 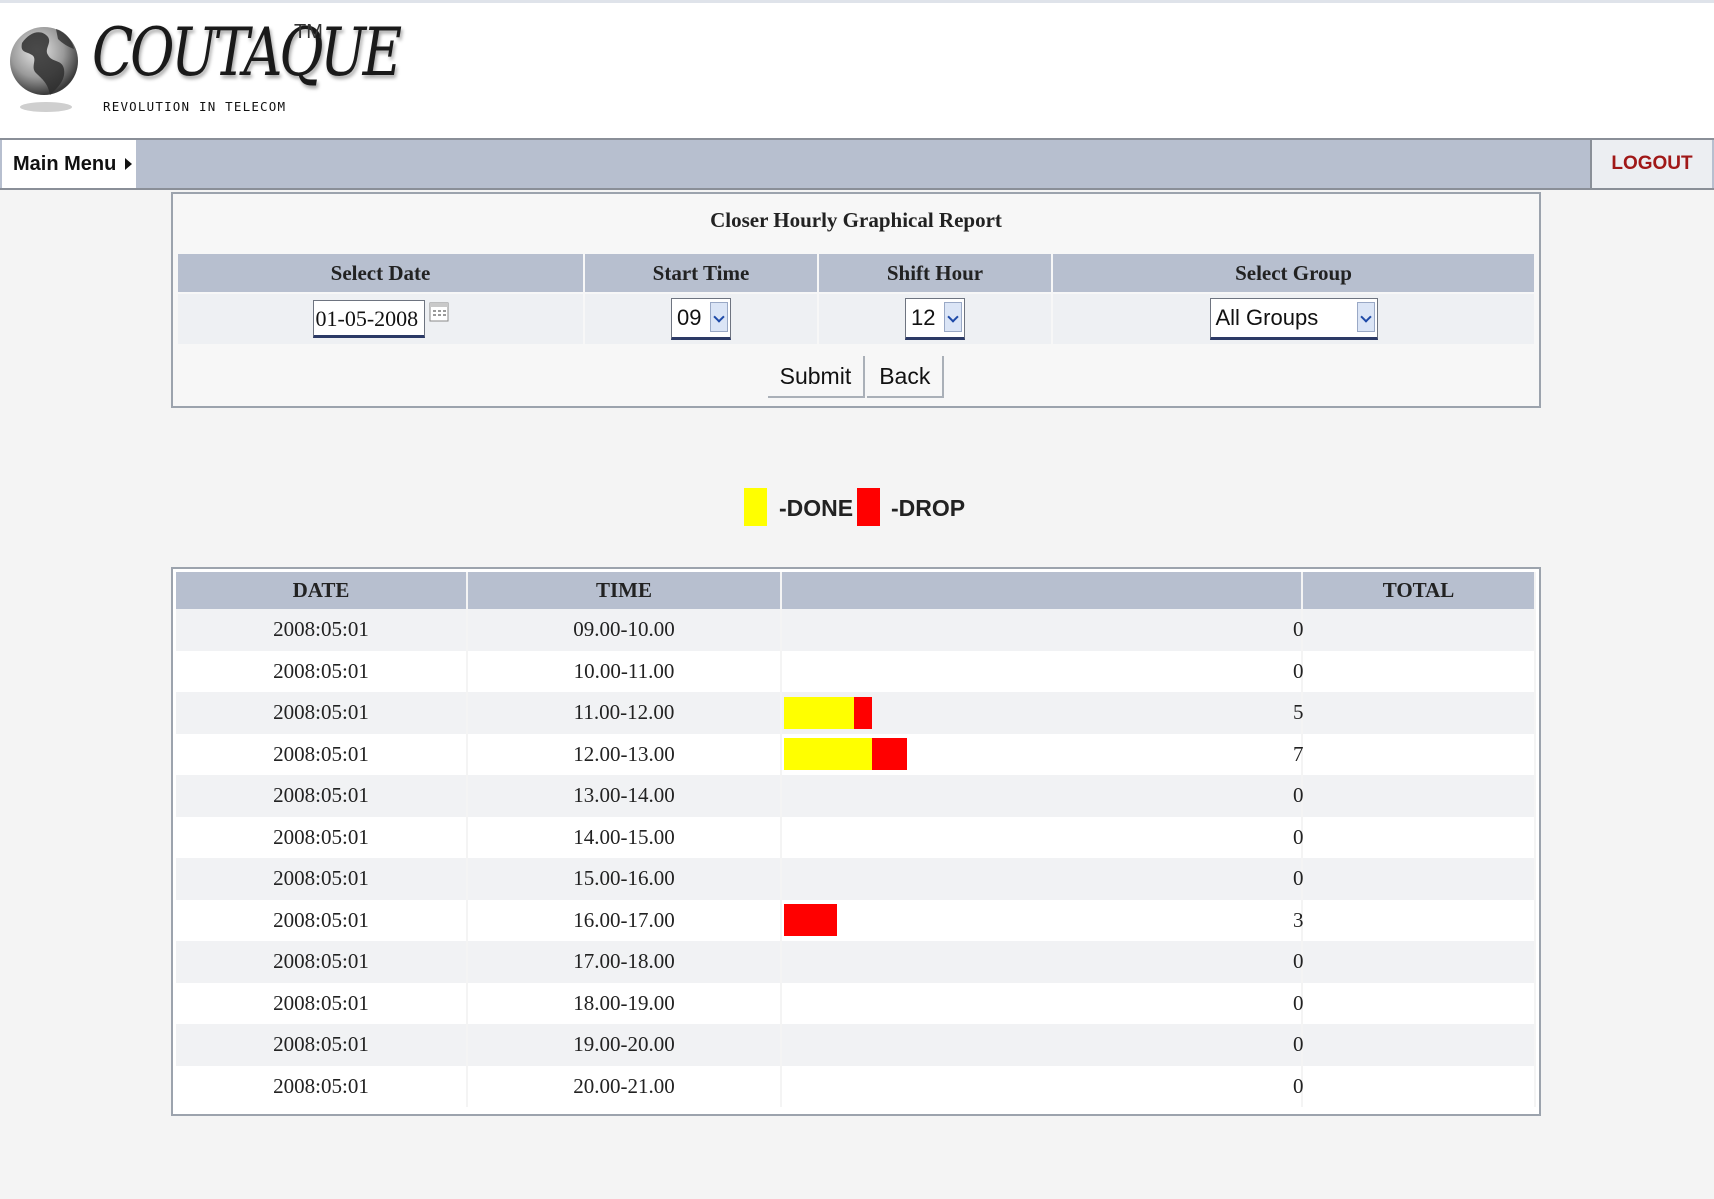 What do you see at coordinates (1414, 713) in the screenshot?
I see `total-cell: 5` at bounding box center [1414, 713].